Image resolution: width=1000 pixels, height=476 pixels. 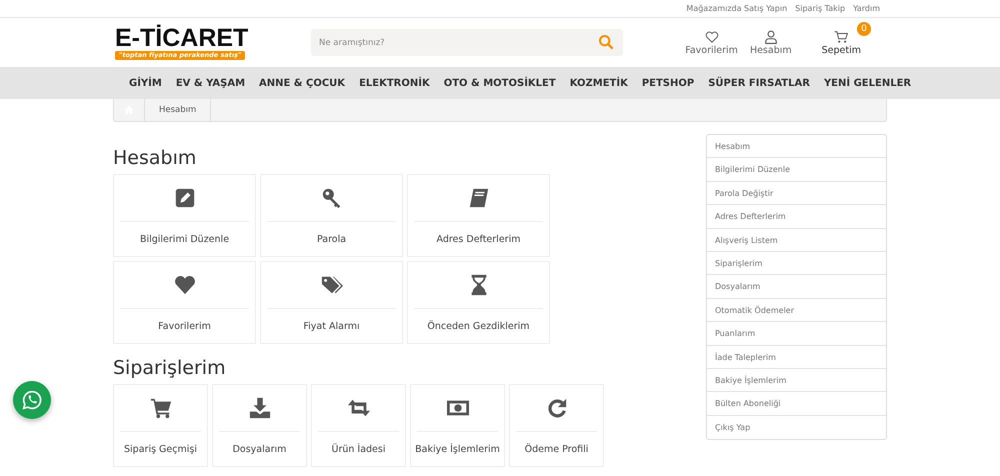 I want to click on account-card: Dosyalarım, so click(x=259, y=425).